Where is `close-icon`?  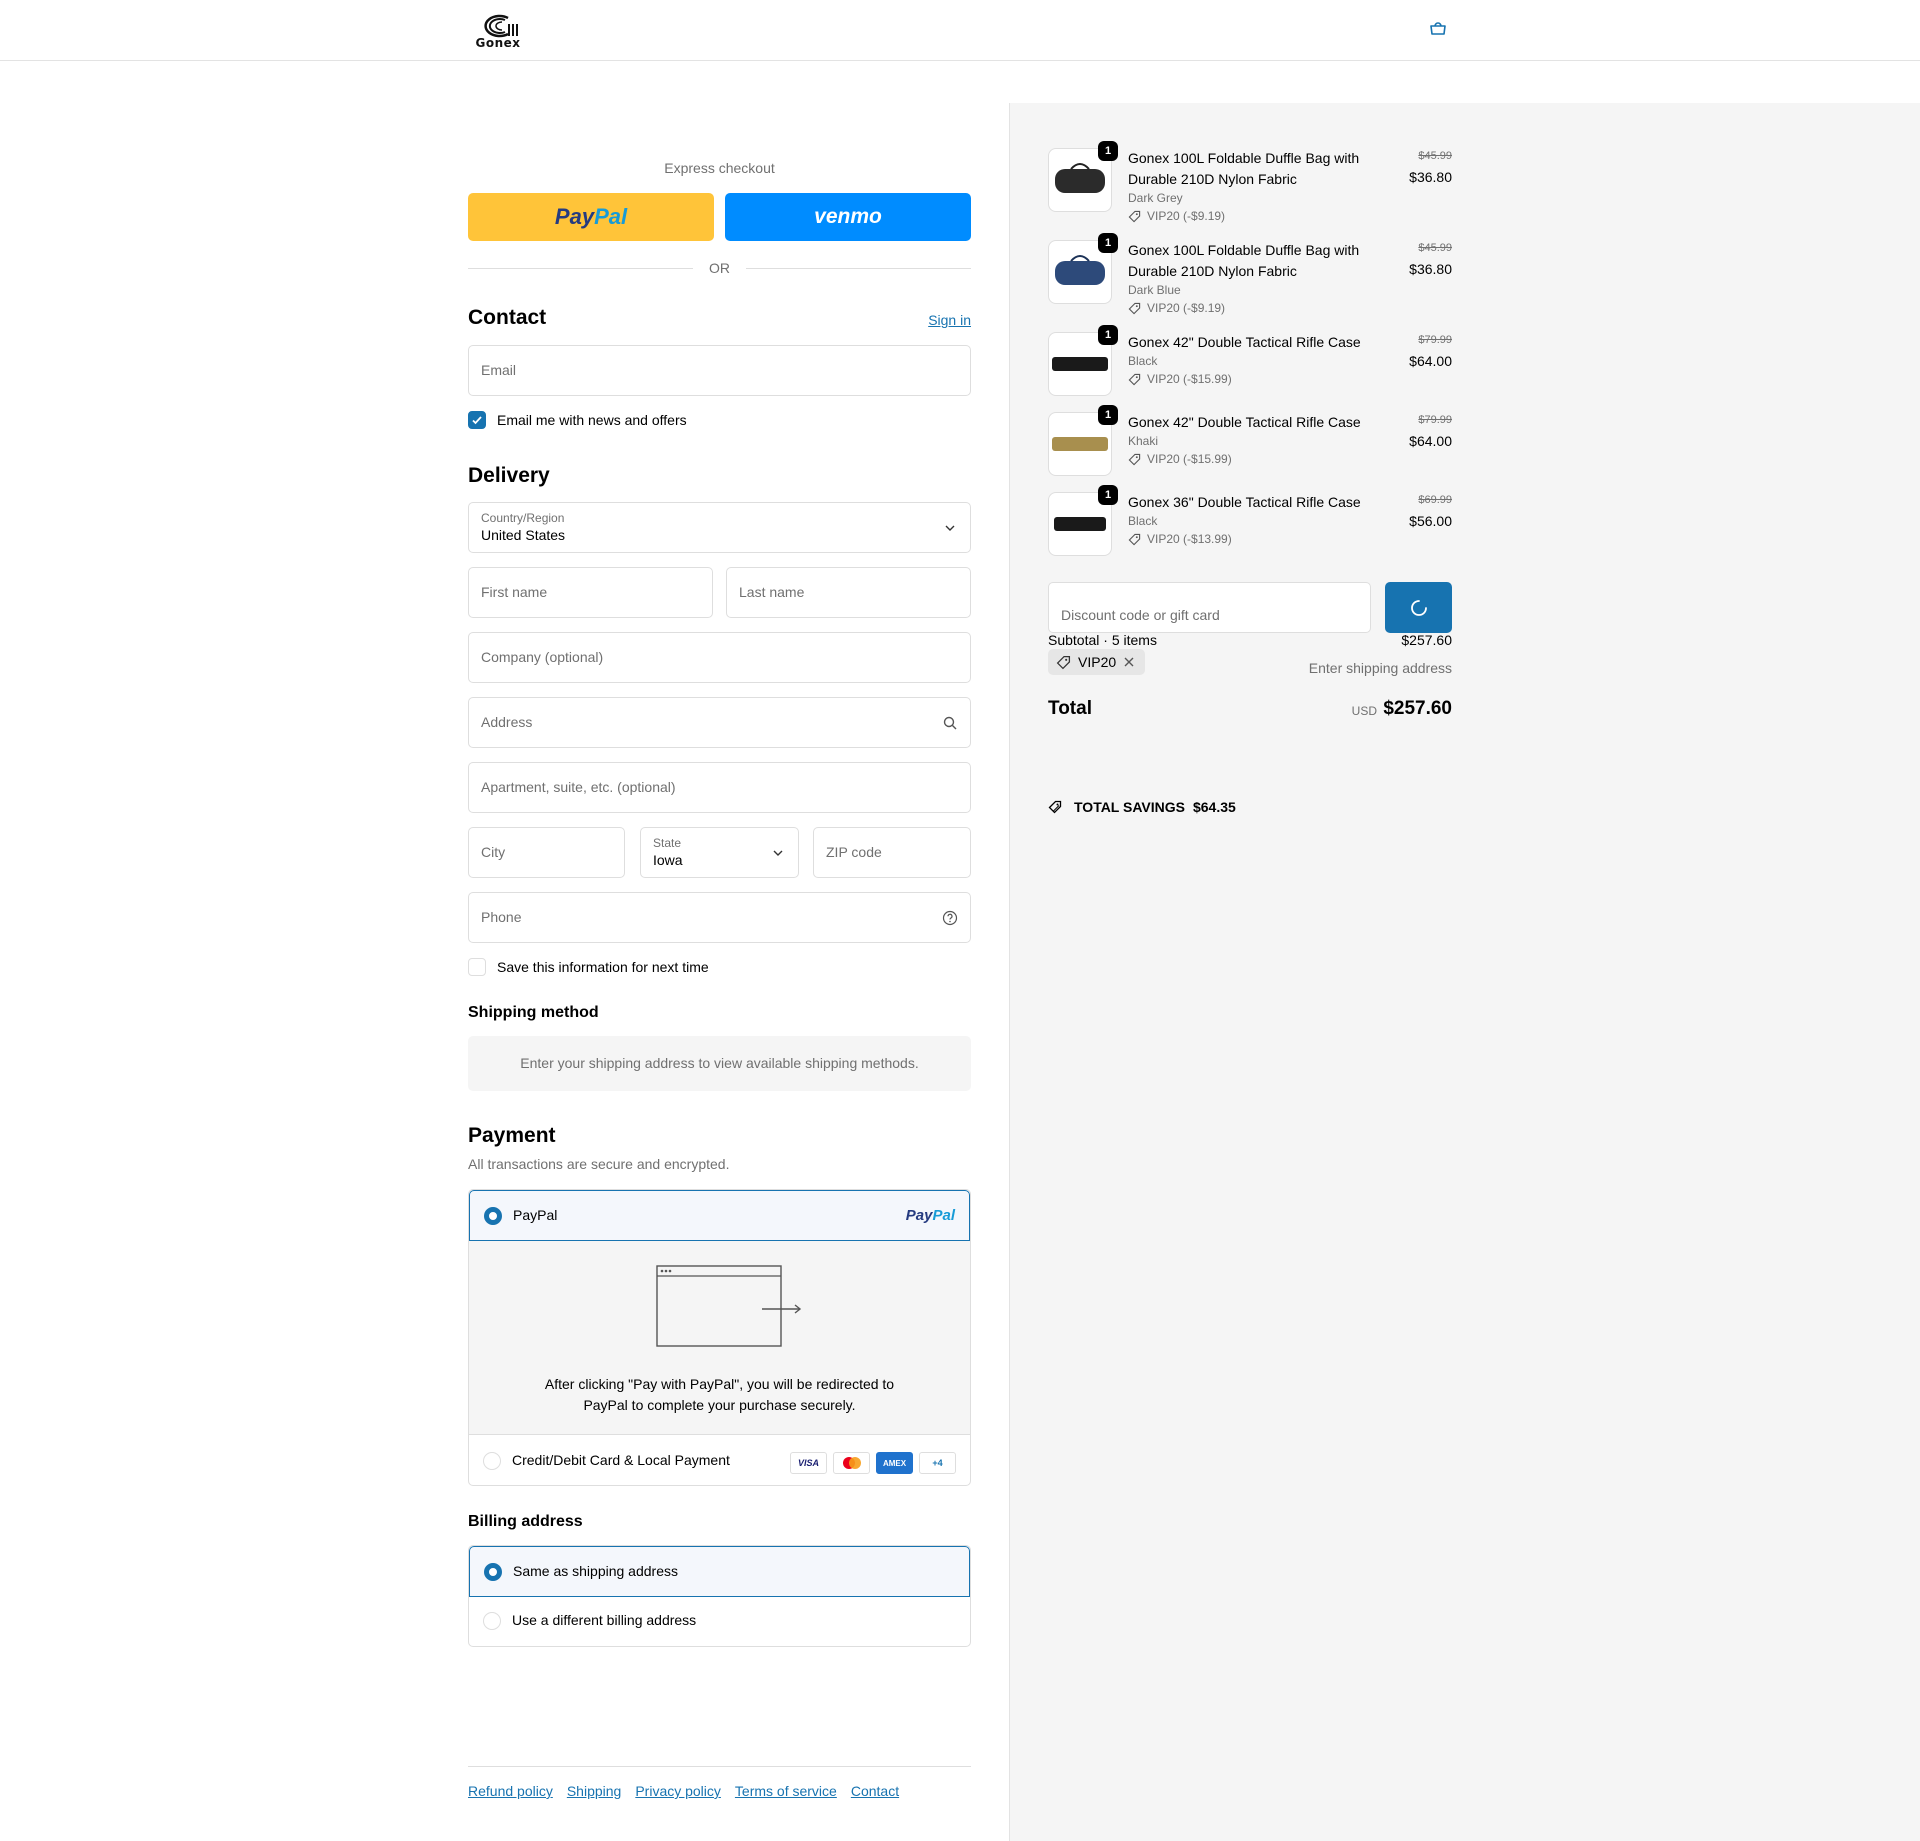 close-icon is located at coordinates (1129, 662).